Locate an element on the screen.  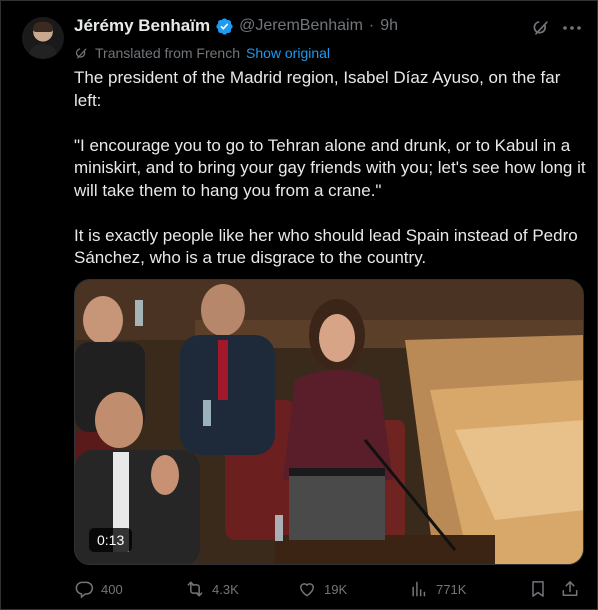
bookmark-button is located at coordinates (538, 589).